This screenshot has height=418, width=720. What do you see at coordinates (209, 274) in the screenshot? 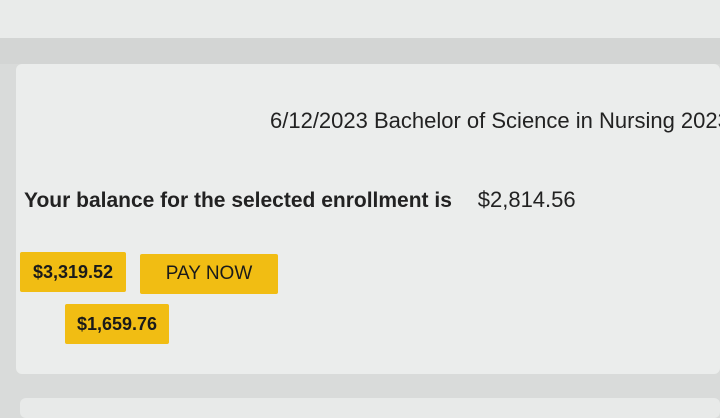
I see `pay-now-button: PAY NOW` at bounding box center [209, 274].